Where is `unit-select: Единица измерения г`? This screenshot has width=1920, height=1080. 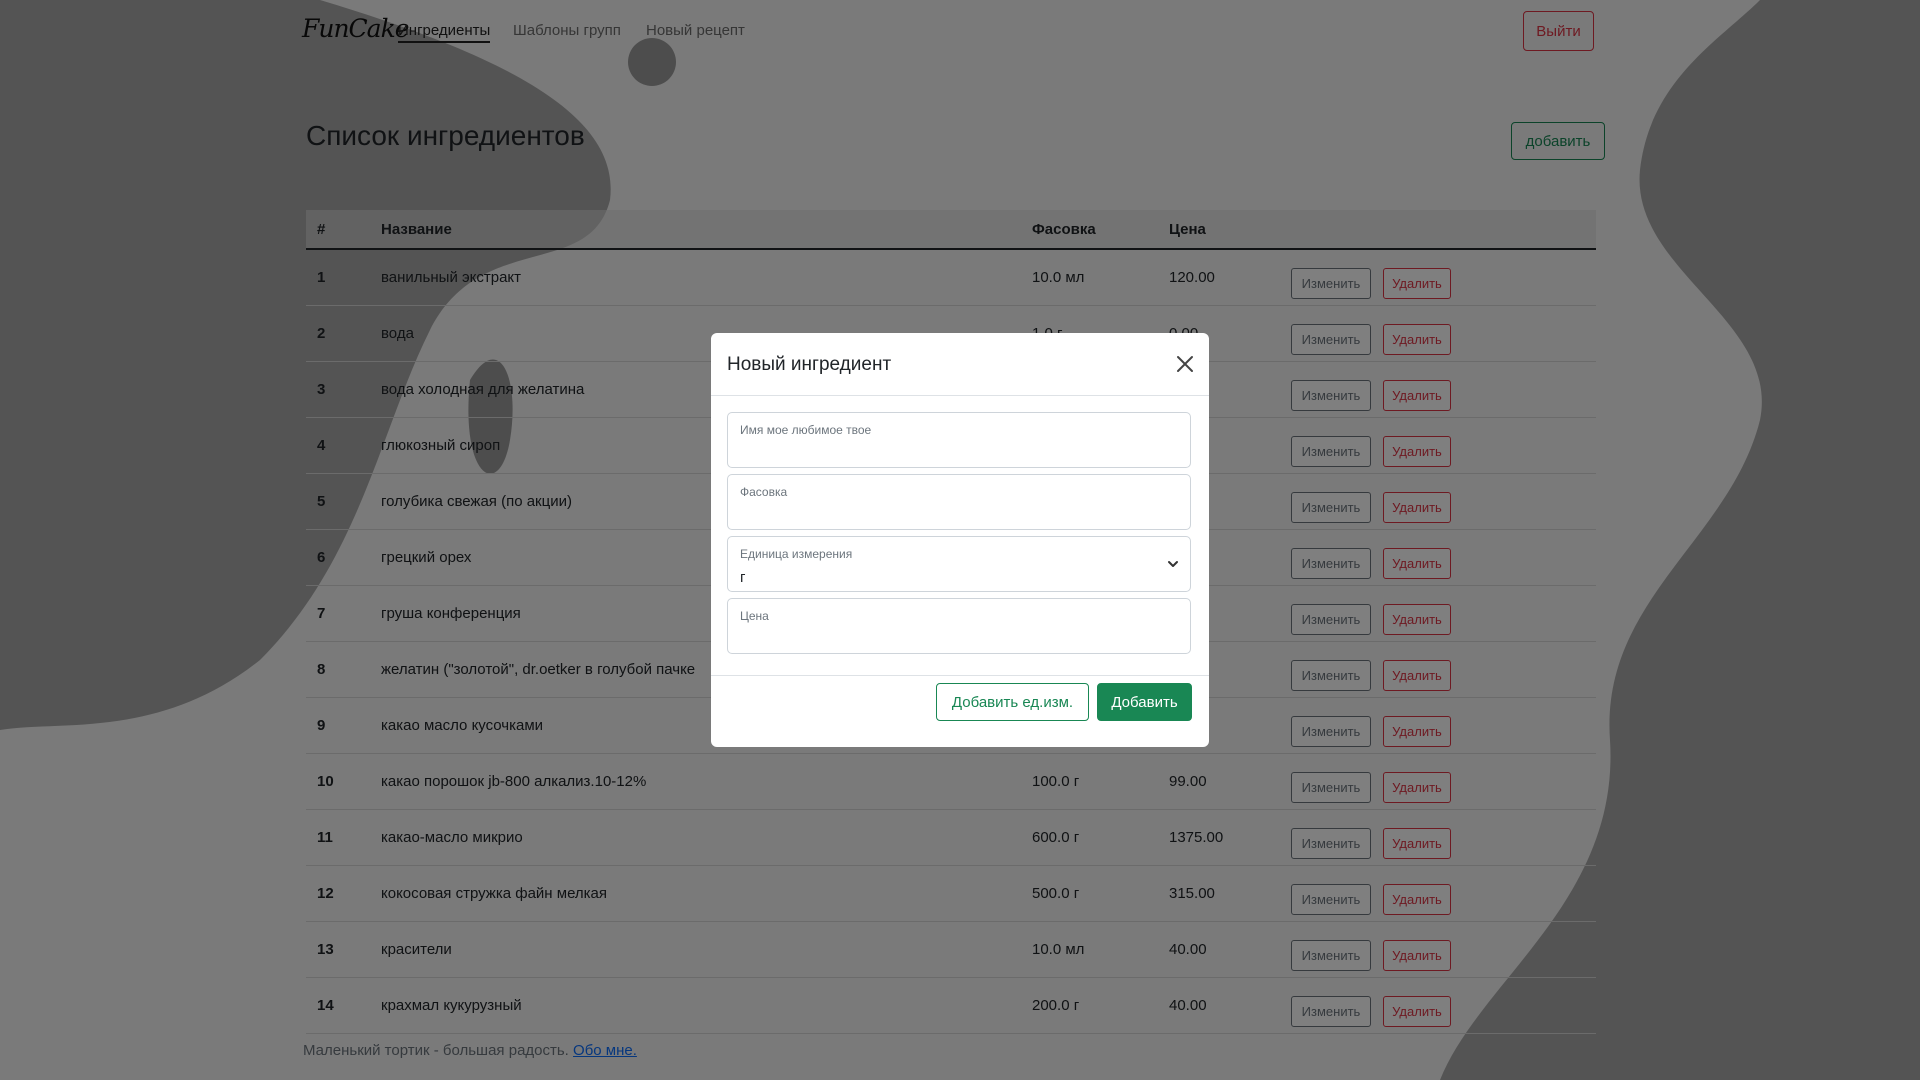
unit-select: Единица измерения г is located at coordinates (959, 564).